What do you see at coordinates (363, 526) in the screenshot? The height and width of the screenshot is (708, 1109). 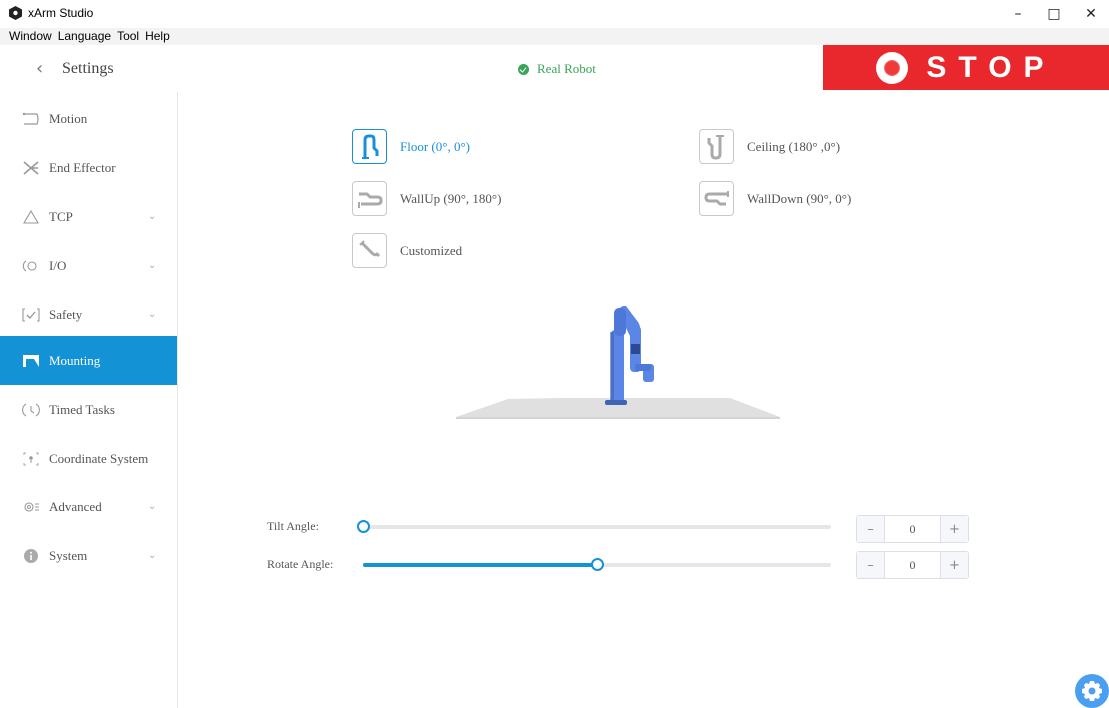 I see `tilt-slider-handle` at bounding box center [363, 526].